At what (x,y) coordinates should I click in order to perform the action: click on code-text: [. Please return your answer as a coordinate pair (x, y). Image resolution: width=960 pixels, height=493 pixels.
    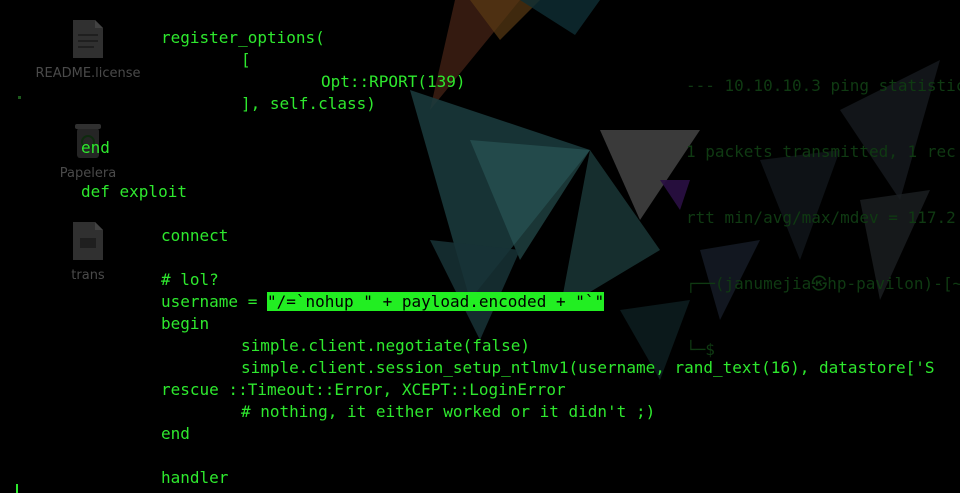
    Looking at the image, I should click on (246, 59).